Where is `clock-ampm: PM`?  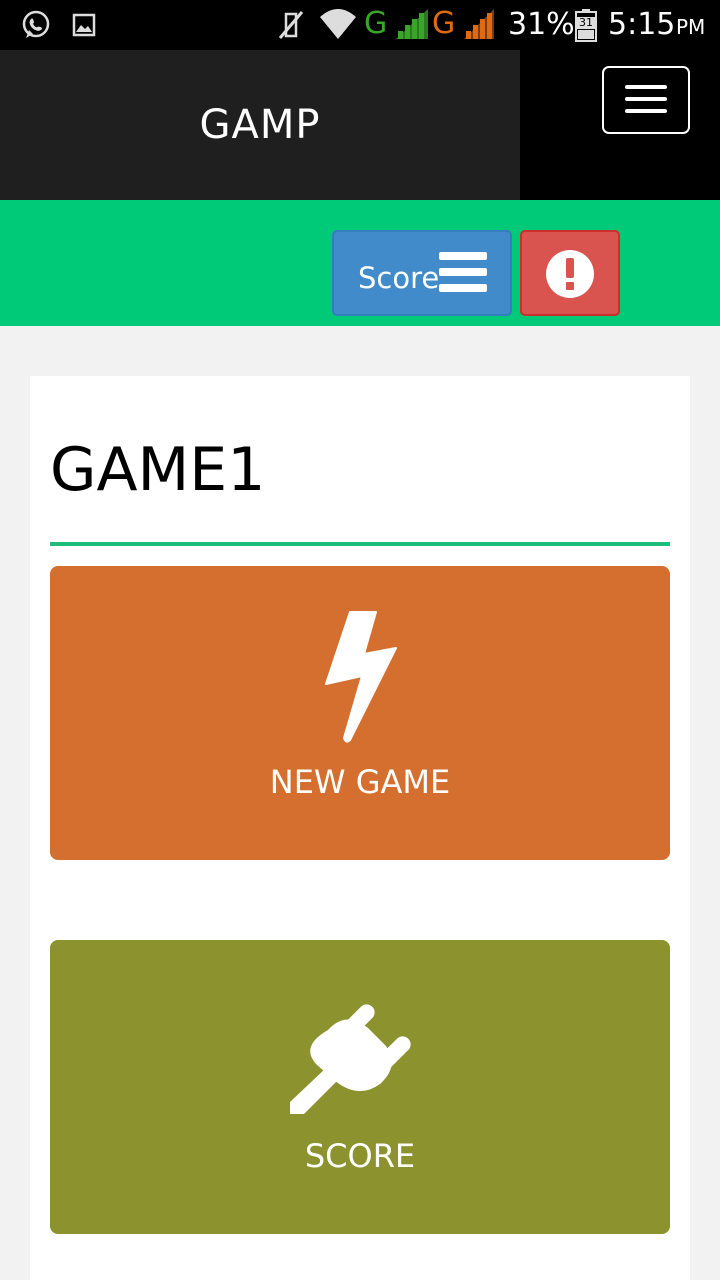 clock-ampm: PM is located at coordinates (691, 27).